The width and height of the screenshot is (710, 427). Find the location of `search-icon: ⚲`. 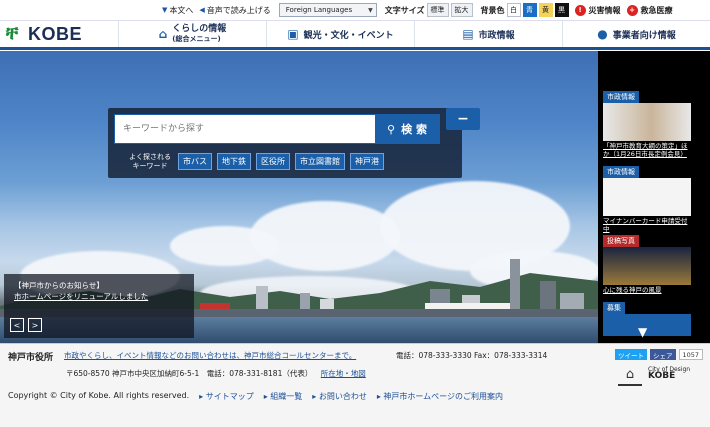

search-icon: ⚲ is located at coordinates (391, 129).